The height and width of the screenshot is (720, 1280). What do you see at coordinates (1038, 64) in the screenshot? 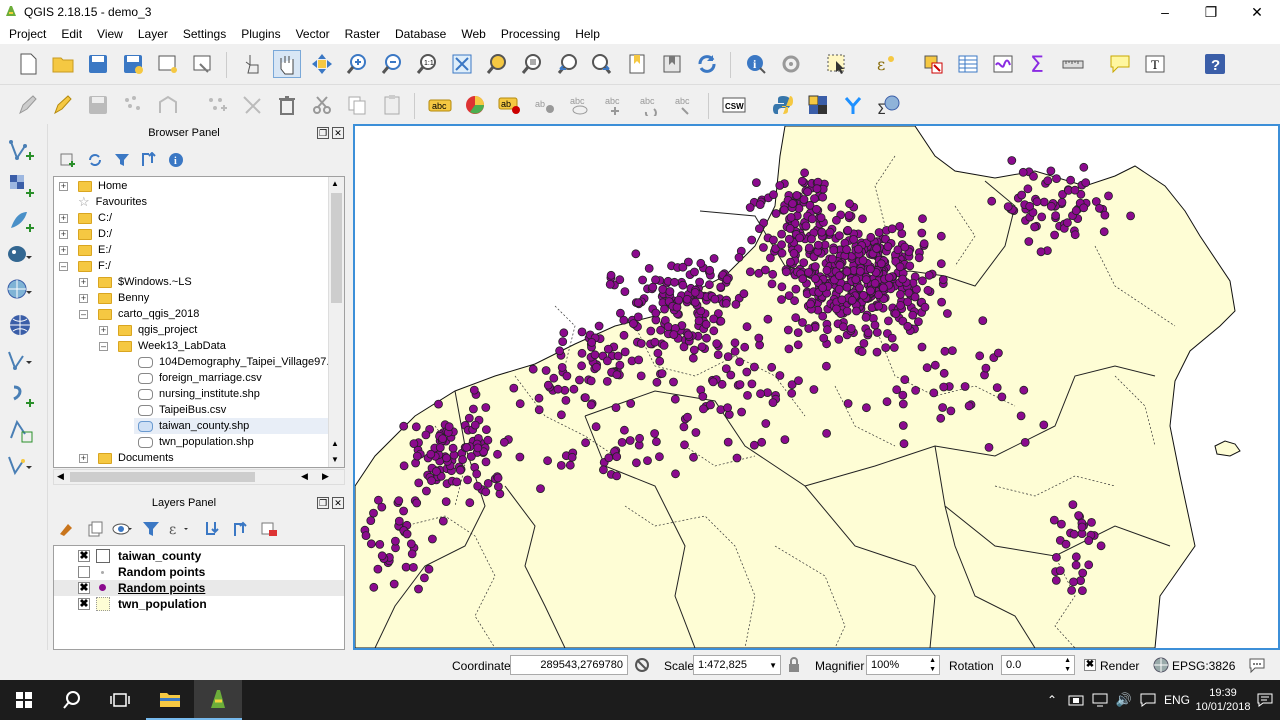
I see `statistical-summary-icon: Σ` at bounding box center [1038, 64].